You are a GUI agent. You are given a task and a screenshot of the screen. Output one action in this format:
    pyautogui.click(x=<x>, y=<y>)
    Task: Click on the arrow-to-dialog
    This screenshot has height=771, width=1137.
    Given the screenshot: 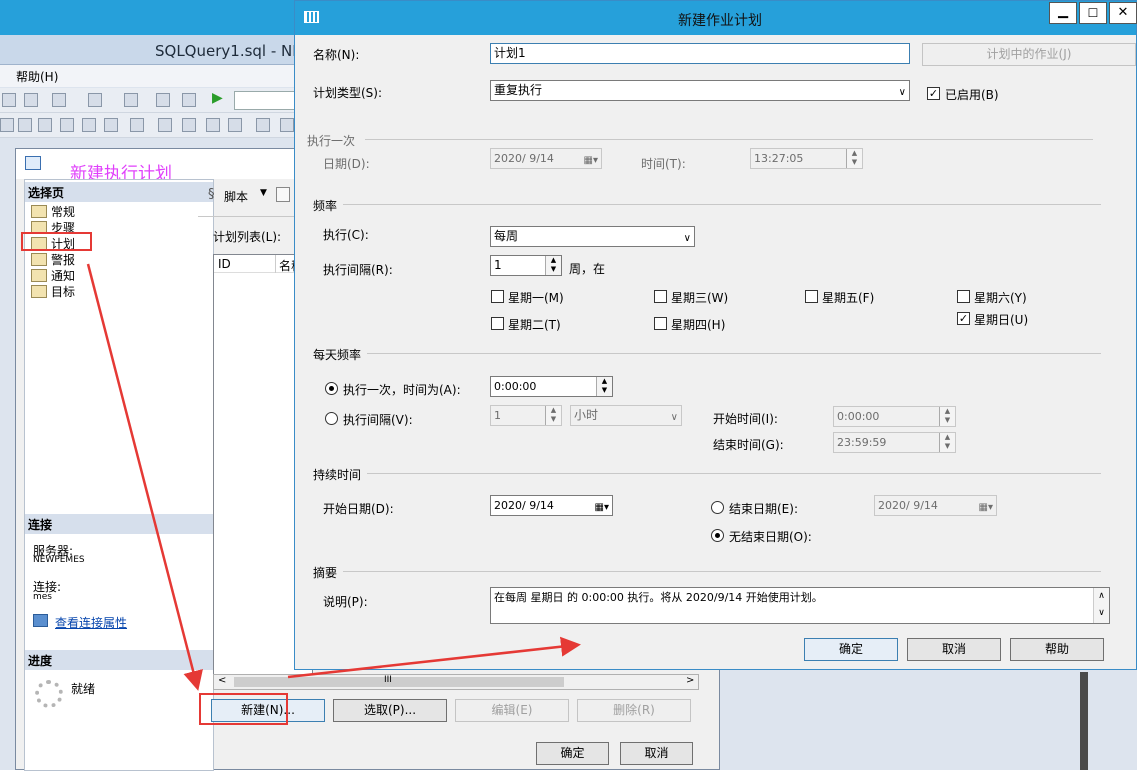 What is the action you would take?
    pyautogui.click(x=434, y=657)
    